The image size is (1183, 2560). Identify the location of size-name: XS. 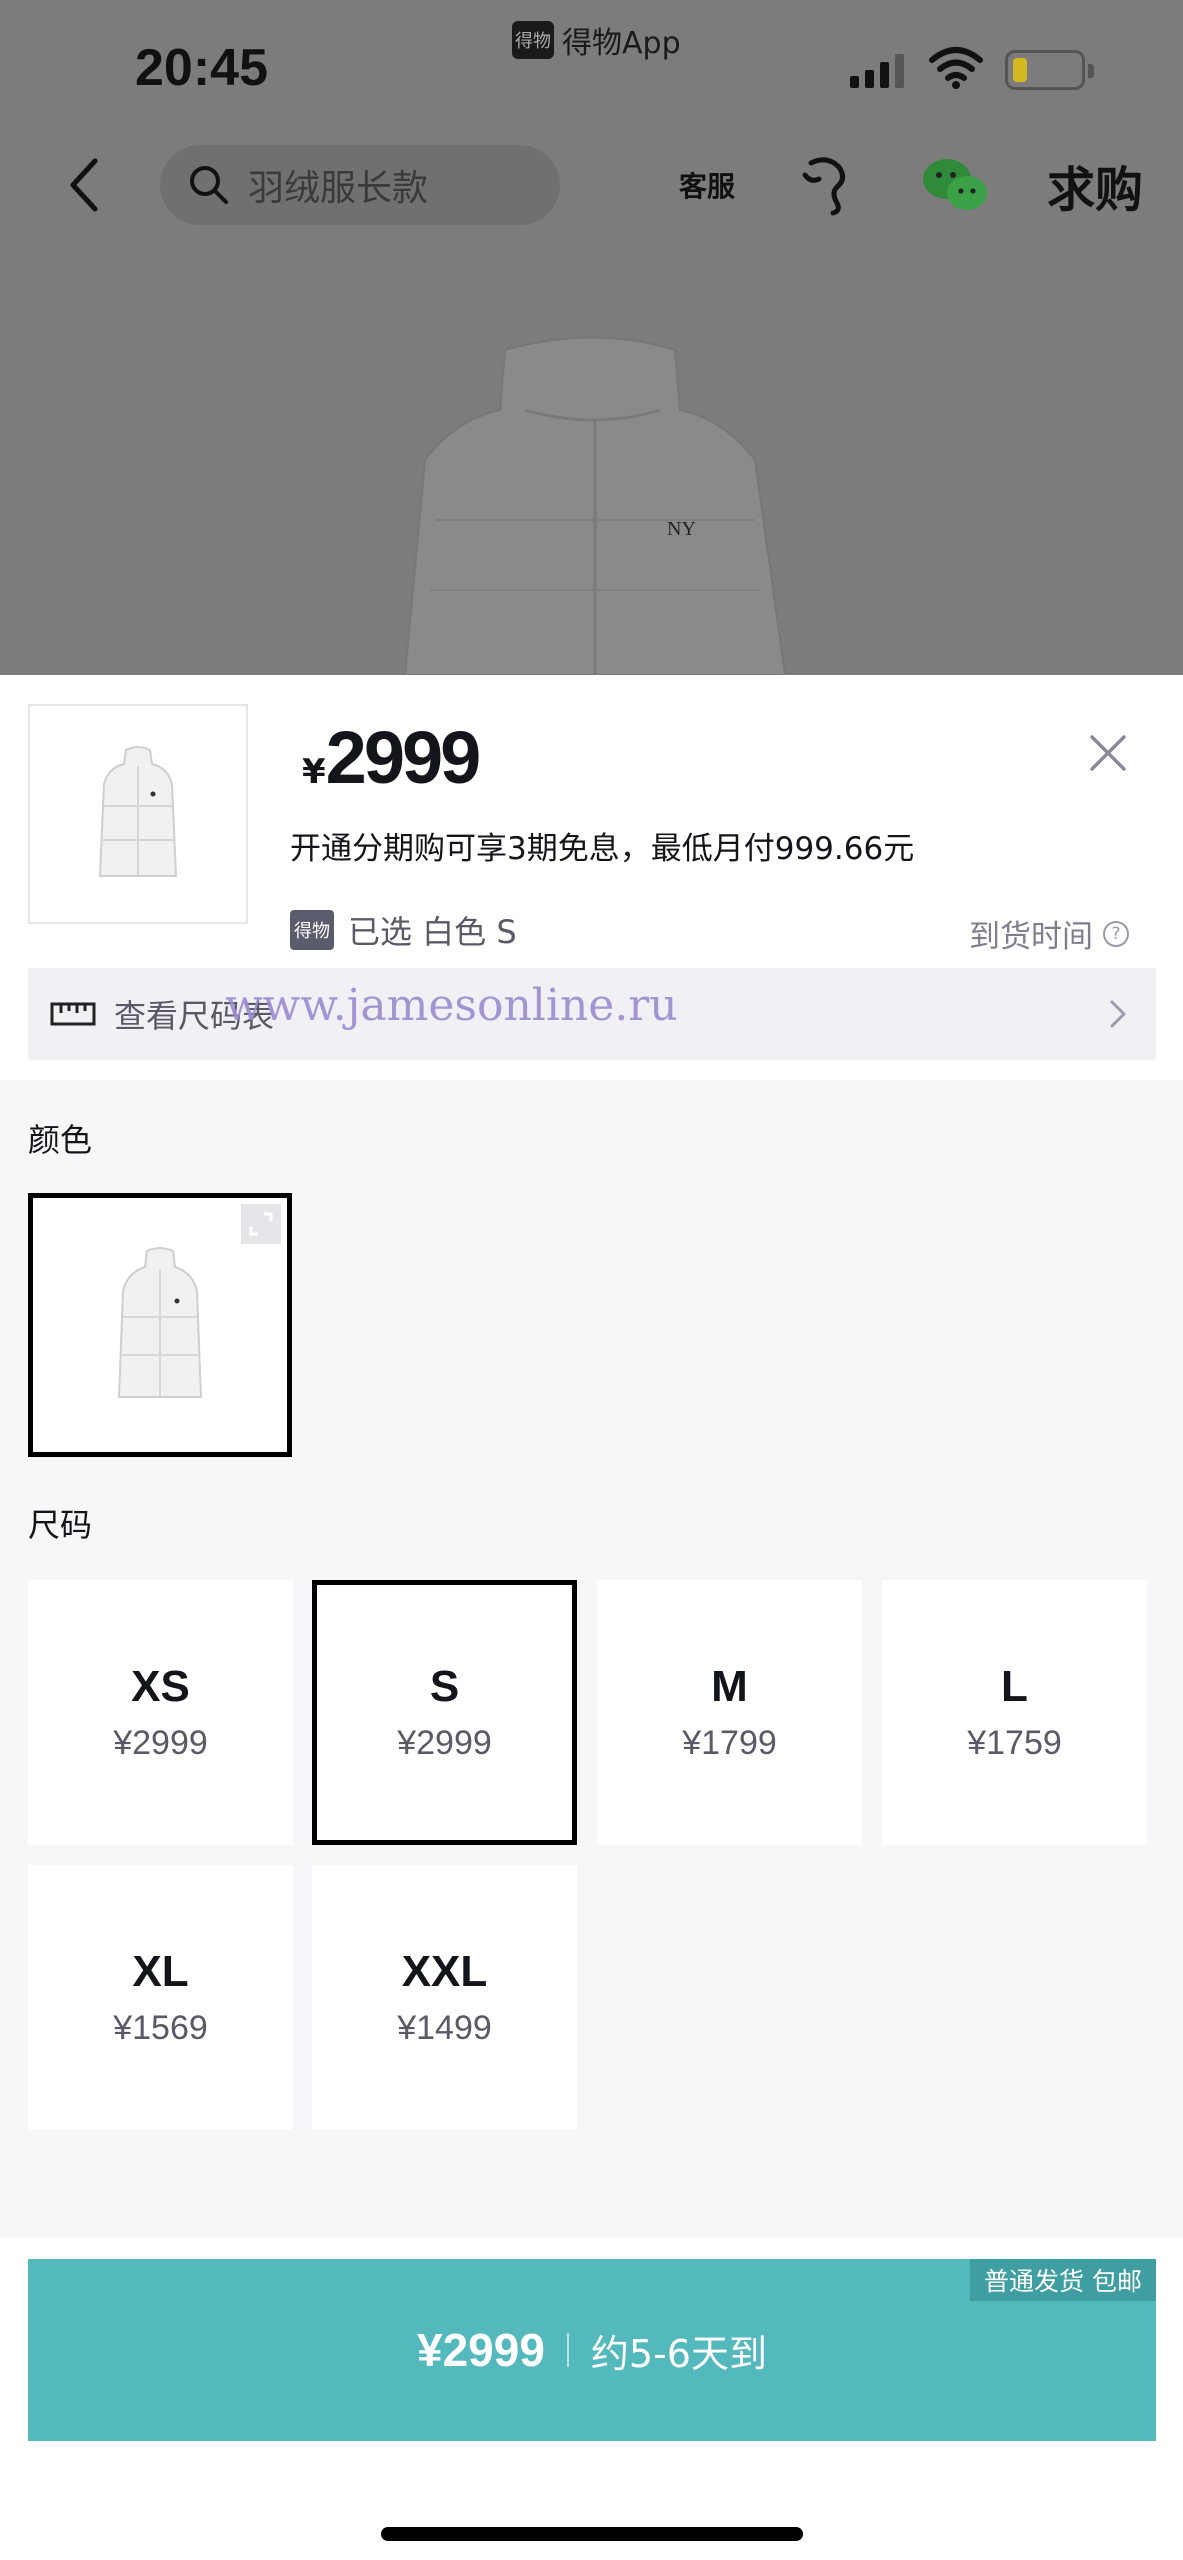
(160, 1686).